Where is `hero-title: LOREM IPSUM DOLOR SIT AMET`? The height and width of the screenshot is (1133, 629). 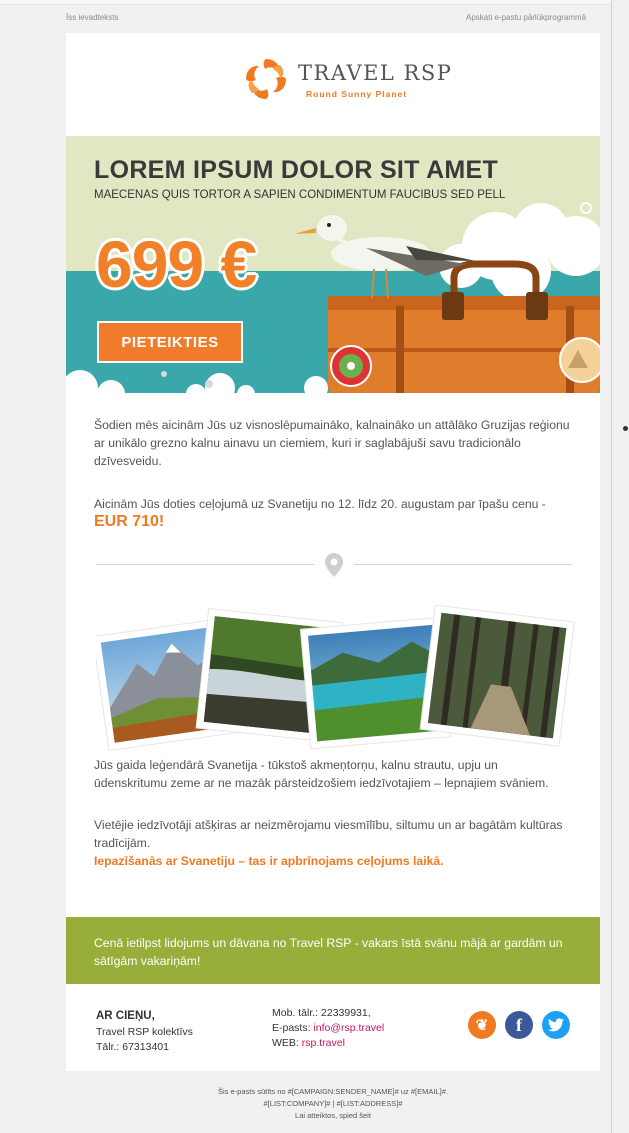
hero-title: LOREM IPSUM DOLOR SIT AMET is located at coordinates (296, 170).